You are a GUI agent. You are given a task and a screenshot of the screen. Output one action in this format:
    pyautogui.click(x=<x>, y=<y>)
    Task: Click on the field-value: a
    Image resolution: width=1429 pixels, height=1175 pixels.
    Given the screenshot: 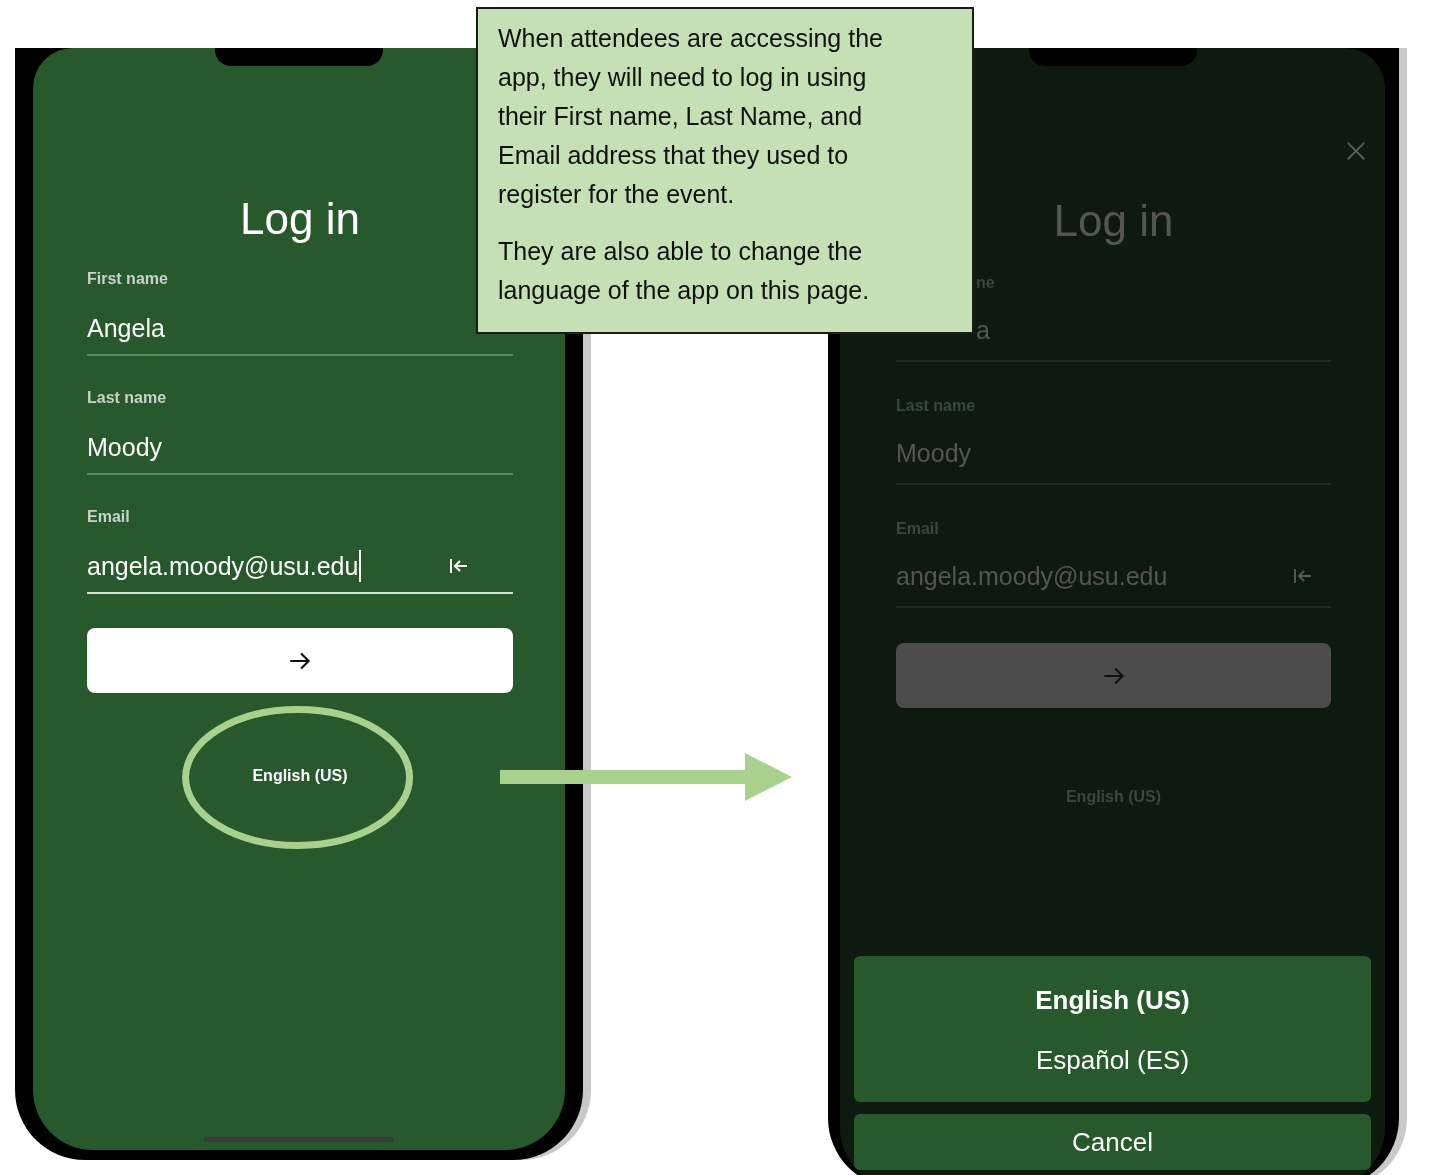 What is the action you would take?
    pyautogui.click(x=983, y=330)
    